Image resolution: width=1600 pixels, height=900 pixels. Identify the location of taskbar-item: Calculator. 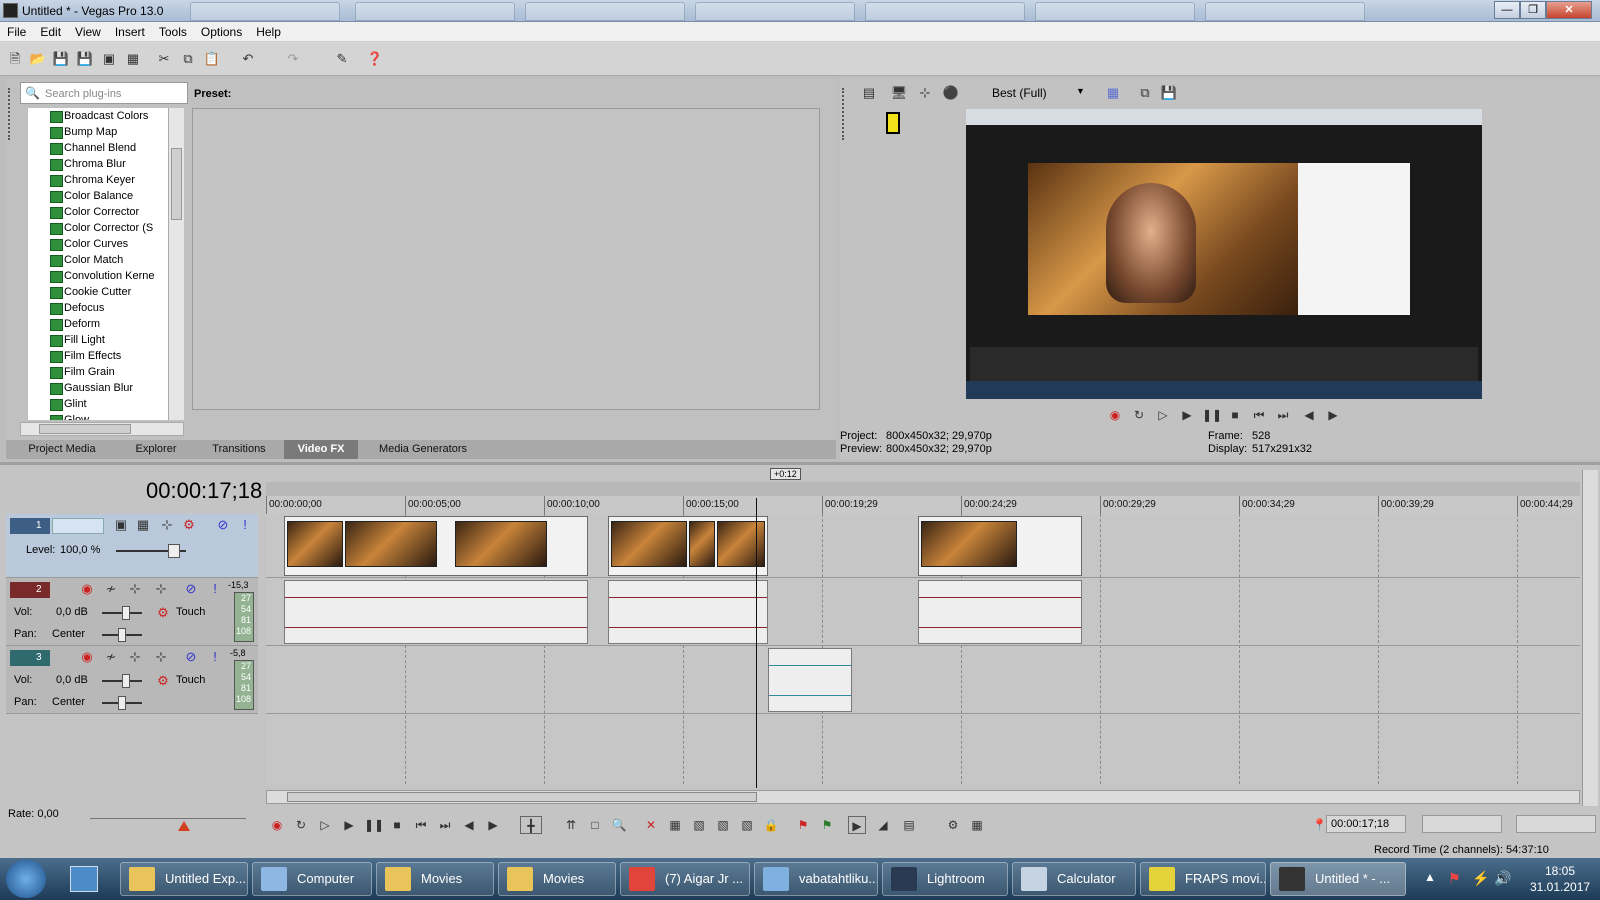
(1074, 879).